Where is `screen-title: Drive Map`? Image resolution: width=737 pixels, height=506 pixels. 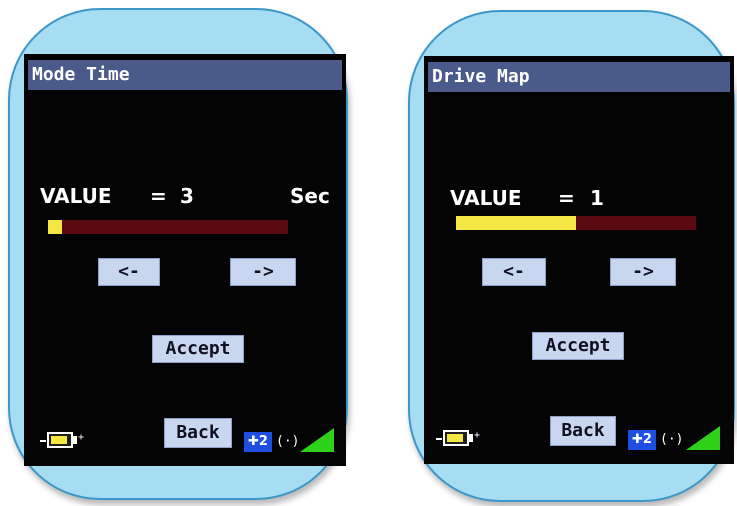 screen-title: Drive Map is located at coordinates (579, 77).